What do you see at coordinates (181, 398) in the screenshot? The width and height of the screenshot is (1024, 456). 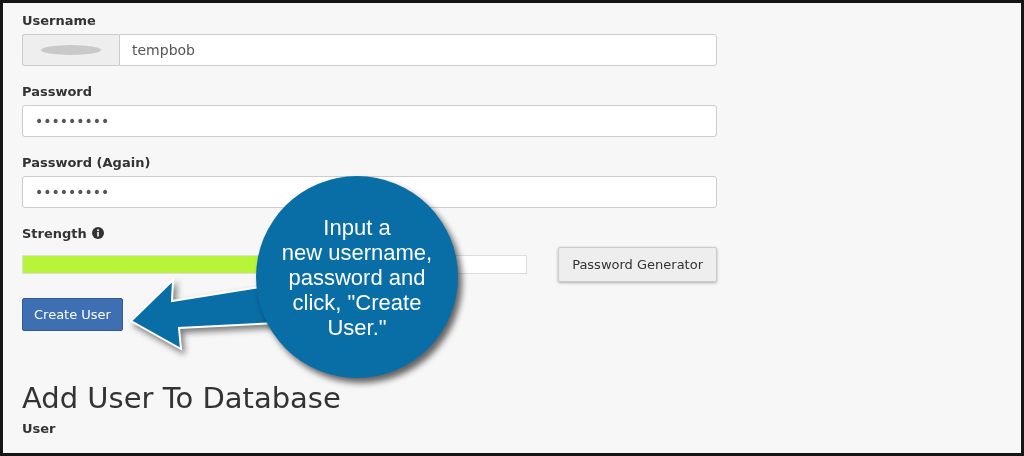 I see `section-heading: Add User To Database` at bounding box center [181, 398].